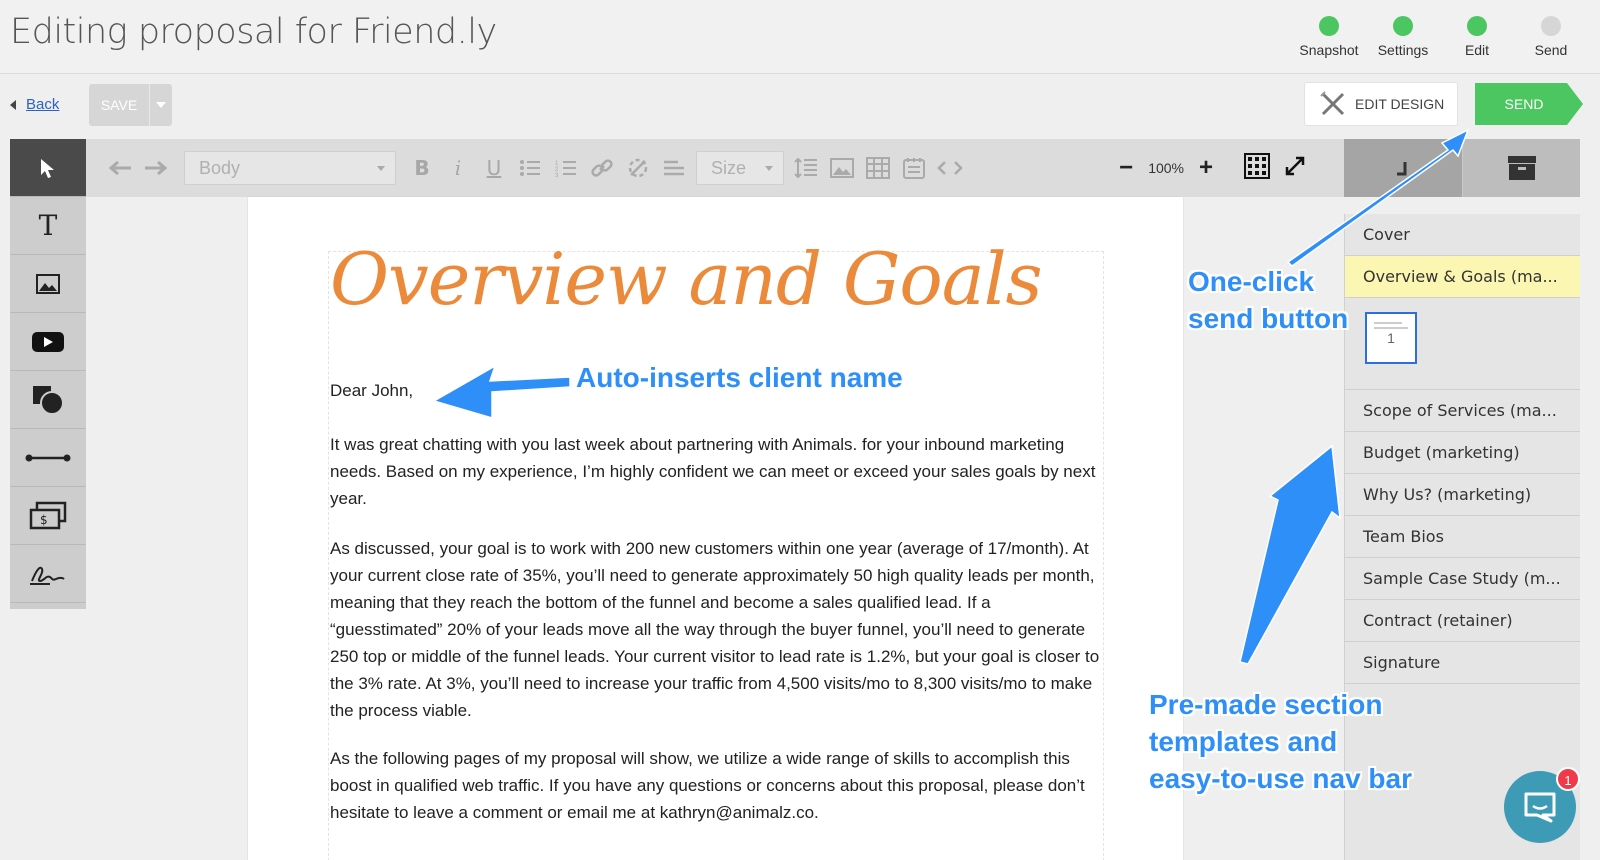 The height and width of the screenshot is (860, 1600). Describe the element at coordinates (1268, 318) in the screenshot. I see `annotation-send-line-2: send button` at that location.